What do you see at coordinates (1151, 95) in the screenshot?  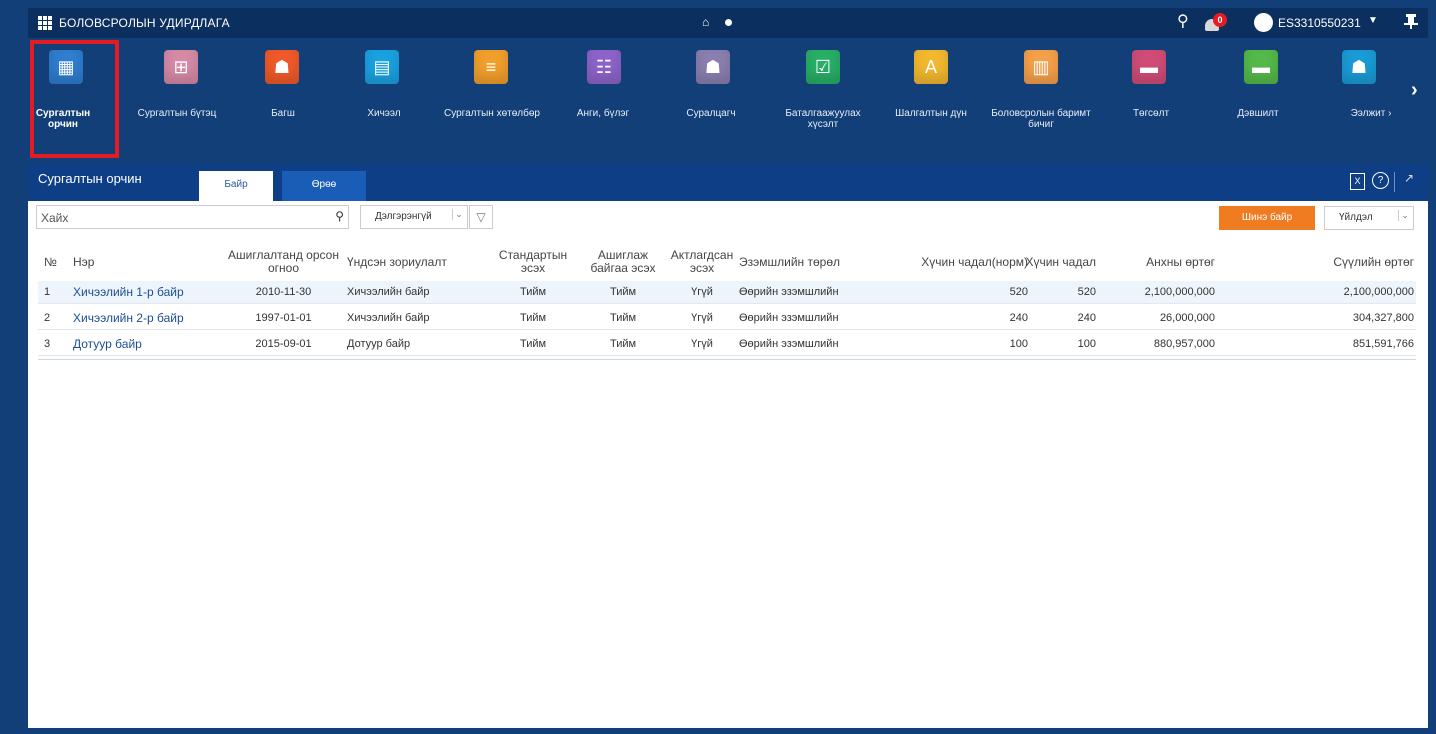 I see `ribbon-item: ▬ Төгсөлт` at bounding box center [1151, 95].